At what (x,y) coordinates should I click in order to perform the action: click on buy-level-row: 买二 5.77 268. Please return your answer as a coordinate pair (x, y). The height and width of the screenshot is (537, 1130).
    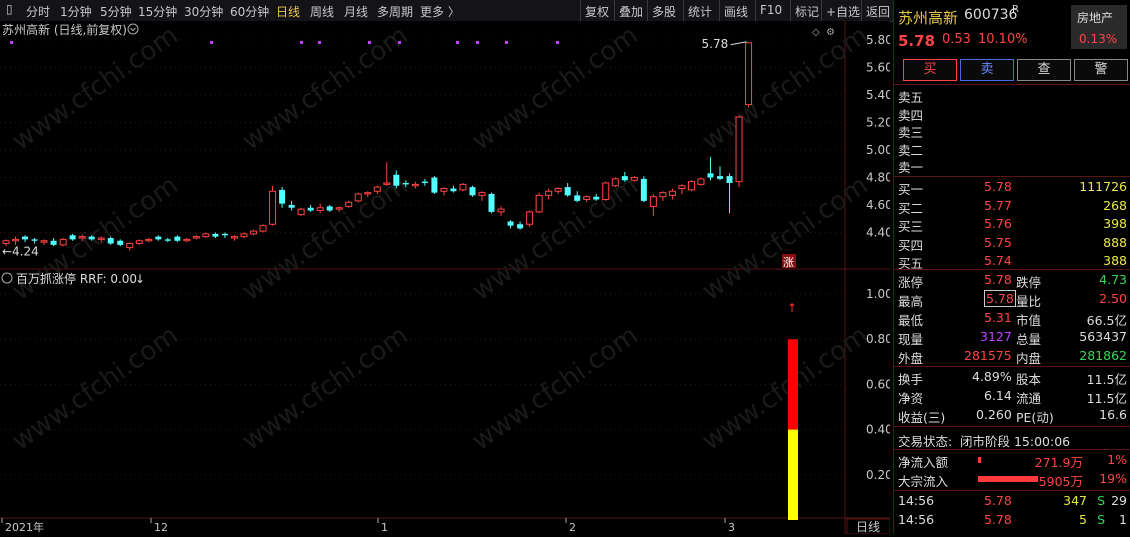
    Looking at the image, I should click on (1012, 206).